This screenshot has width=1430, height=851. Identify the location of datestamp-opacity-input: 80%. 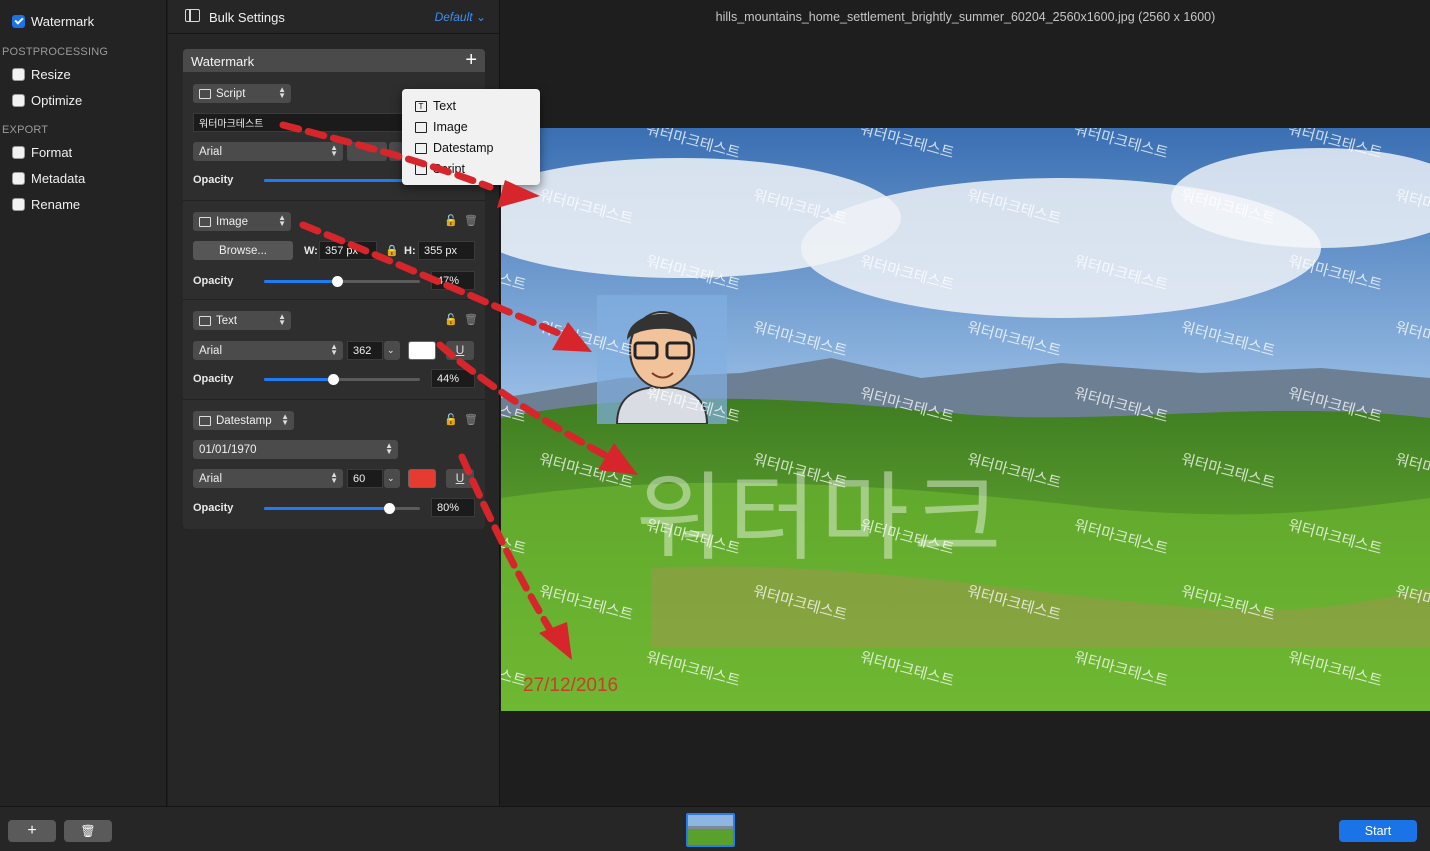
(453, 507).